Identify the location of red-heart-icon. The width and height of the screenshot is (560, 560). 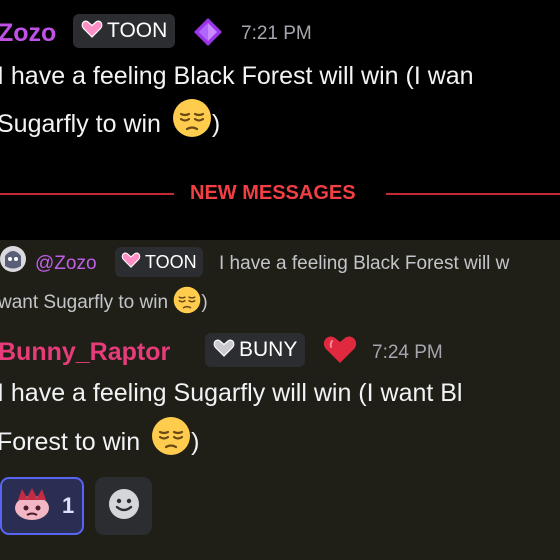
(340, 350).